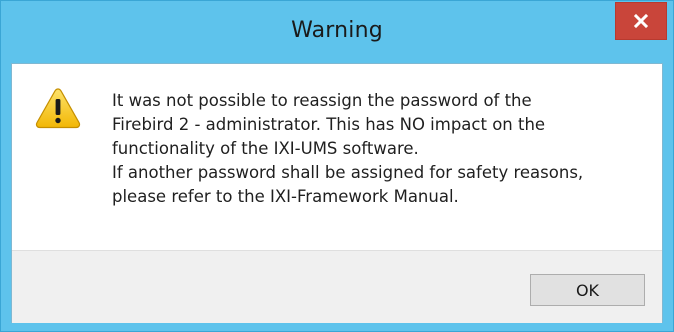  What do you see at coordinates (265, 148) in the screenshot?
I see `message-line: functionality of the IXI-UMS software.` at bounding box center [265, 148].